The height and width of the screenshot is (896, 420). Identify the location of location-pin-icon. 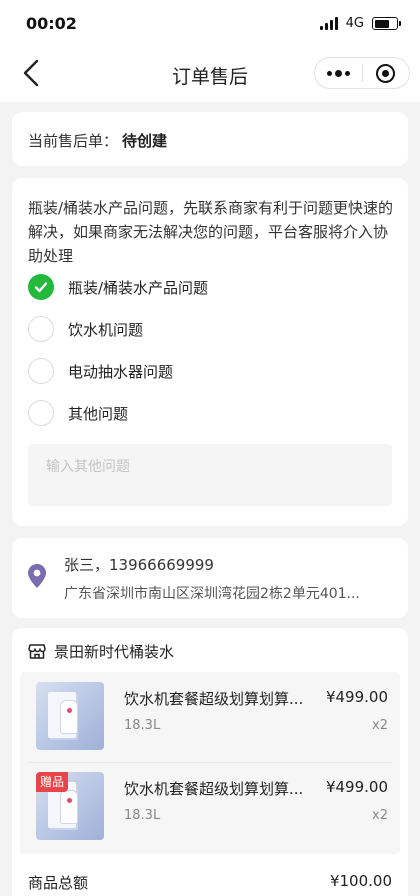
(37, 576).